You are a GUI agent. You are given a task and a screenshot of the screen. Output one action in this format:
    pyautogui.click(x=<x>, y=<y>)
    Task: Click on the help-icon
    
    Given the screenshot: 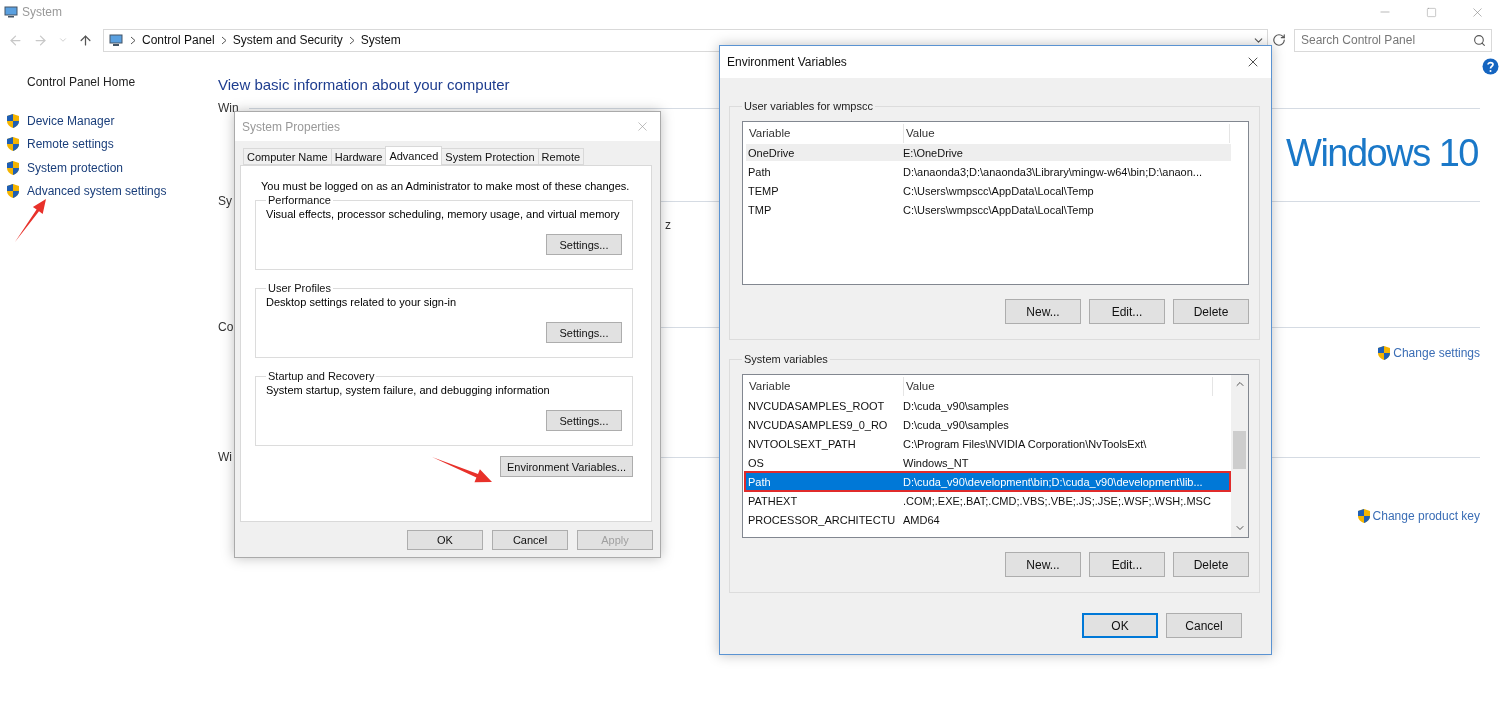 What is the action you would take?
    pyautogui.click(x=1490, y=66)
    